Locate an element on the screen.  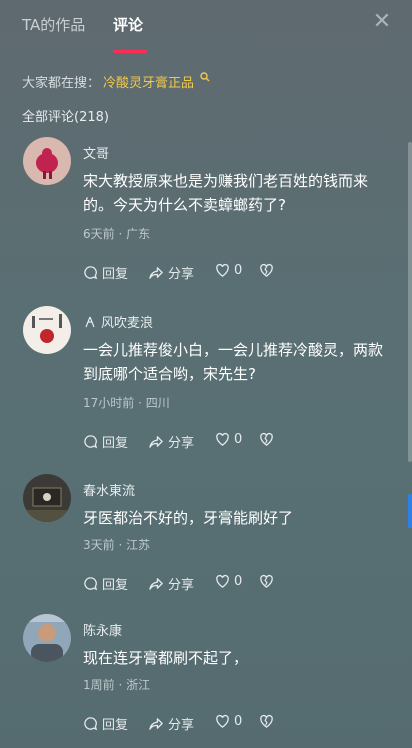
scrollbar is located at coordinates (410, 302).